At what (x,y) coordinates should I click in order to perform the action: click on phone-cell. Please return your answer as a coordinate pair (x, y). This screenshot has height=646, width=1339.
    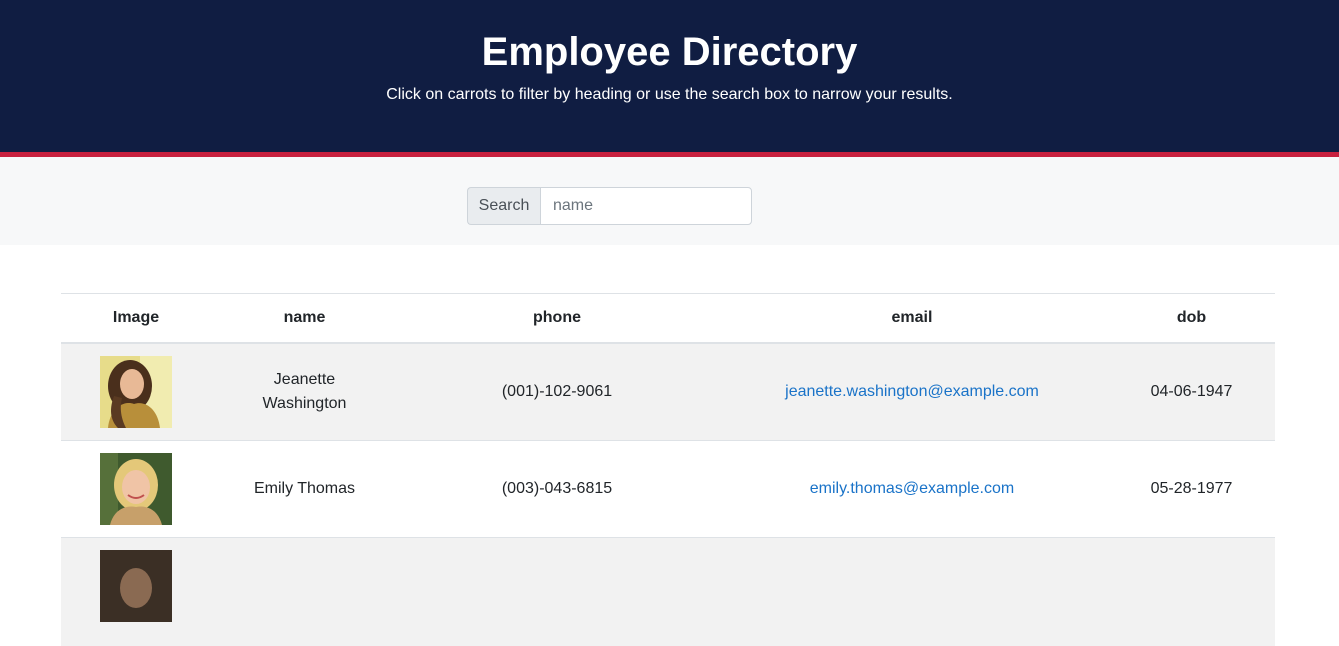
    Looking at the image, I should click on (557, 592).